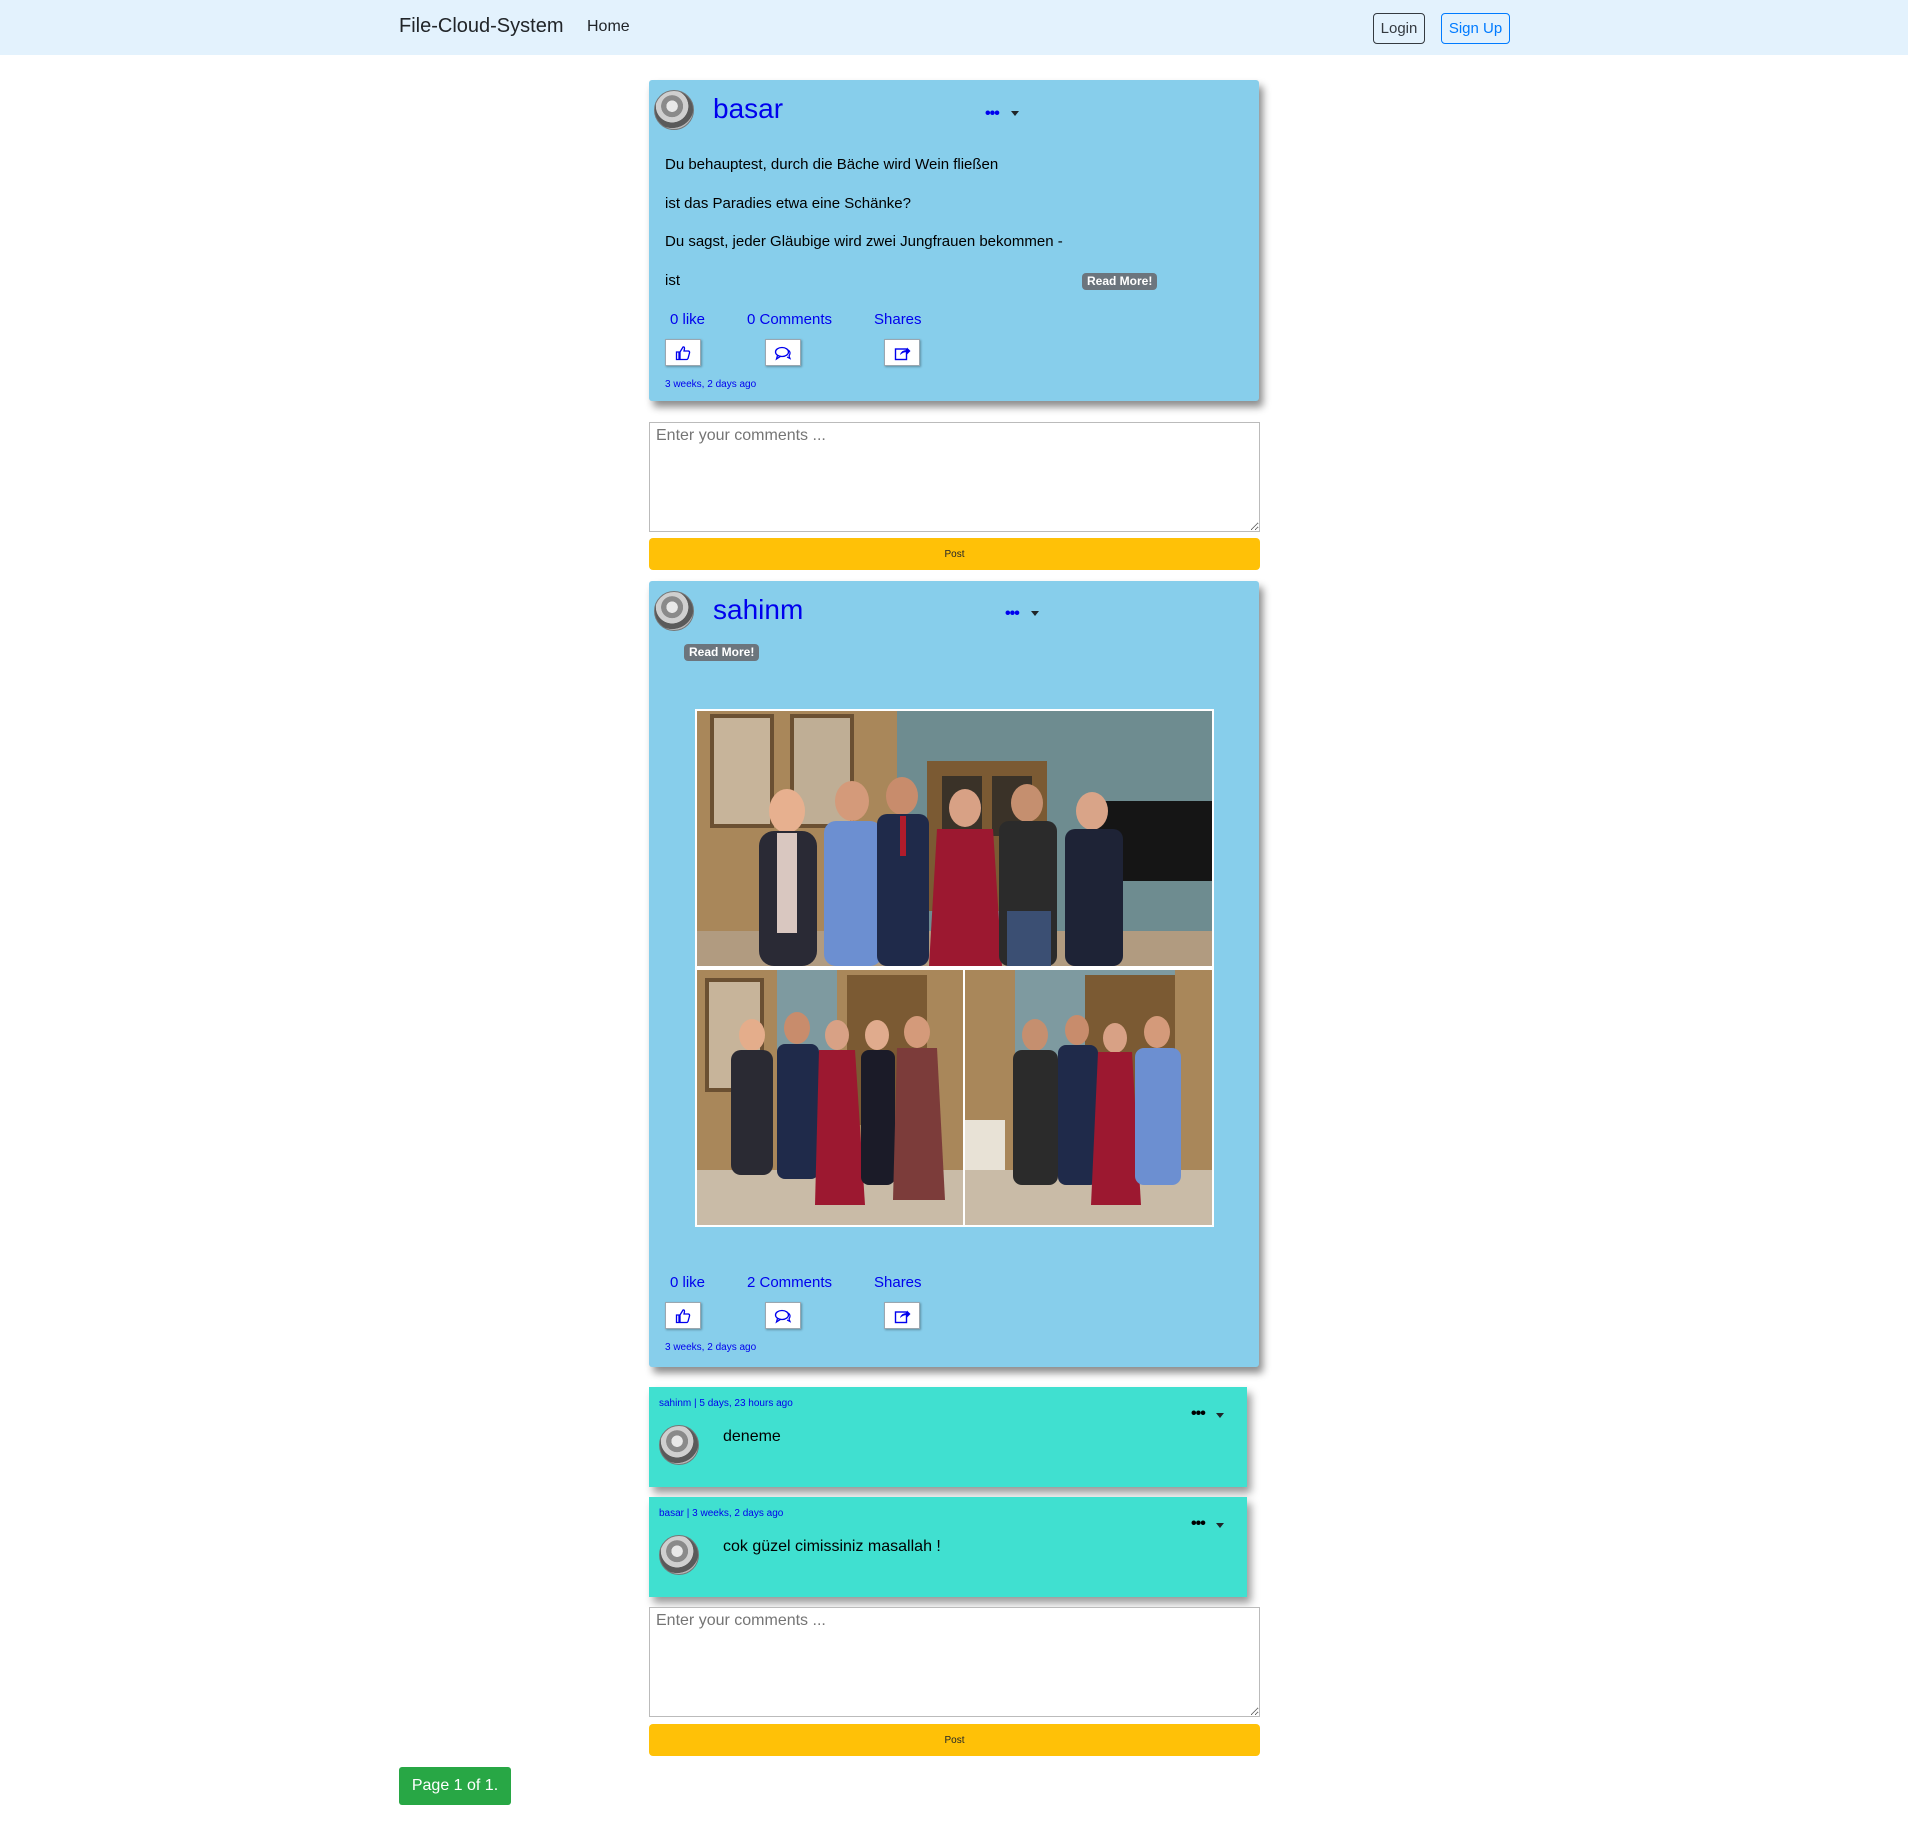  I want to click on navbar: File-Cloud-System Home Login Sign Up, so click(954, 27).